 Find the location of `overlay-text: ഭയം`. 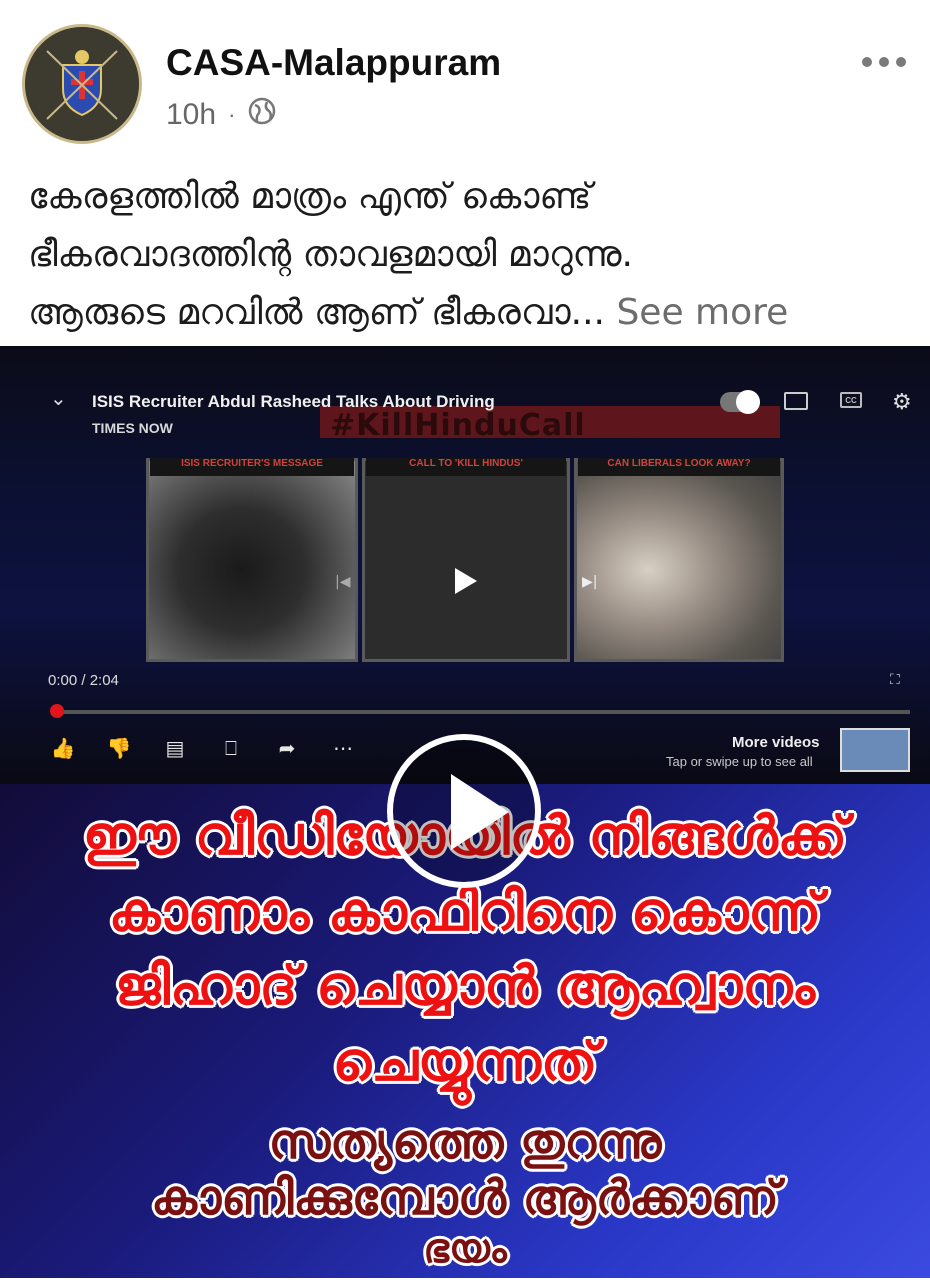

overlay-text: ഭയം is located at coordinates (465, 1249).